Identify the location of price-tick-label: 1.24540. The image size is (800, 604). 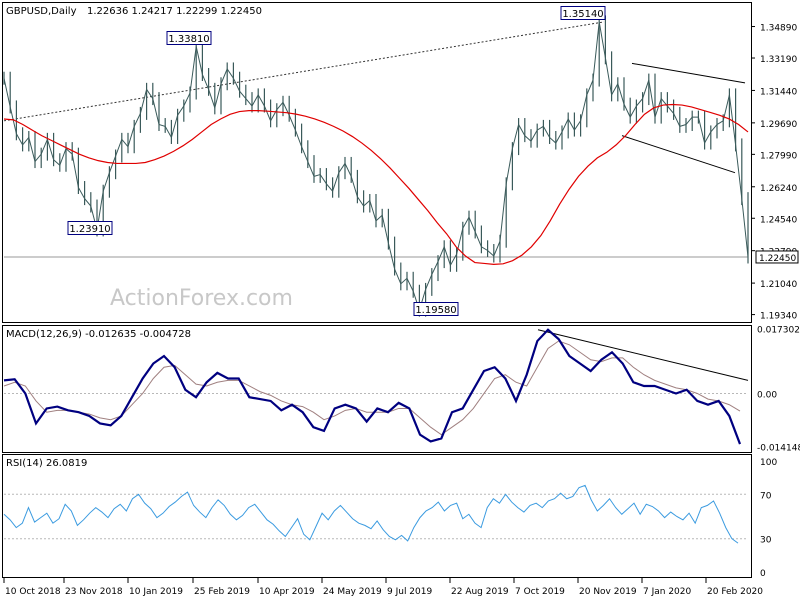
(778, 220).